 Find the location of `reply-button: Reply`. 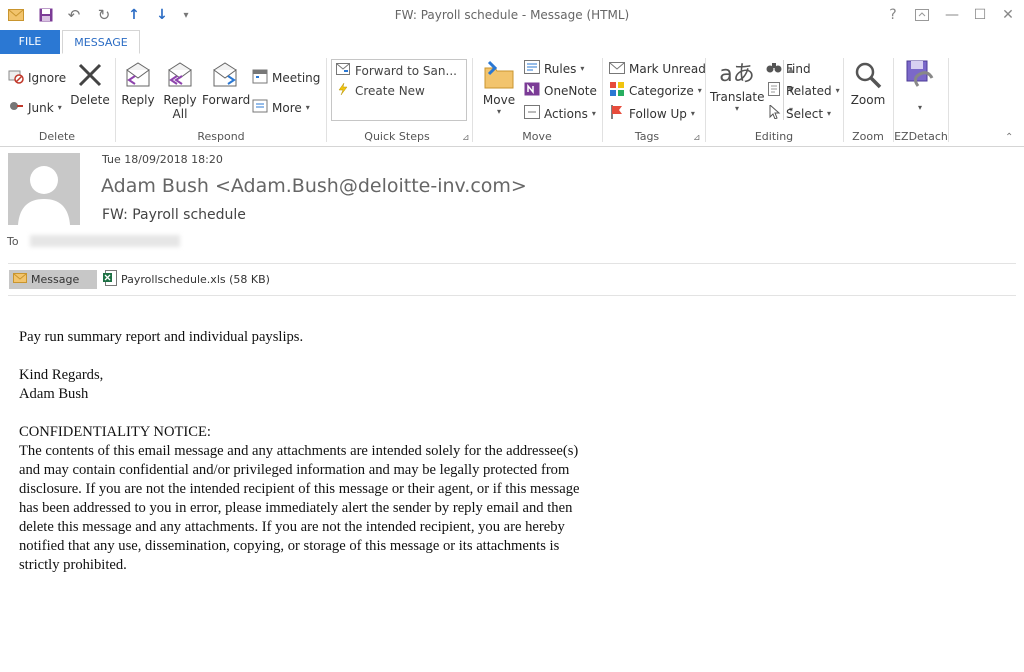

reply-button: Reply is located at coordinates (138, 83).